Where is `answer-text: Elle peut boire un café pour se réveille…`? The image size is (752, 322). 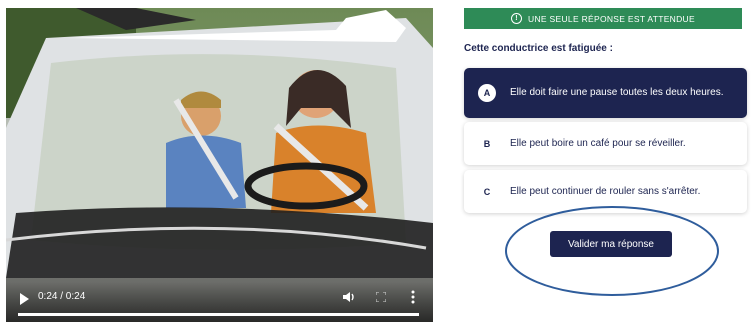 answer-text: Elle peut boire un café pour se réveille… is located at coordinates (598, 143).